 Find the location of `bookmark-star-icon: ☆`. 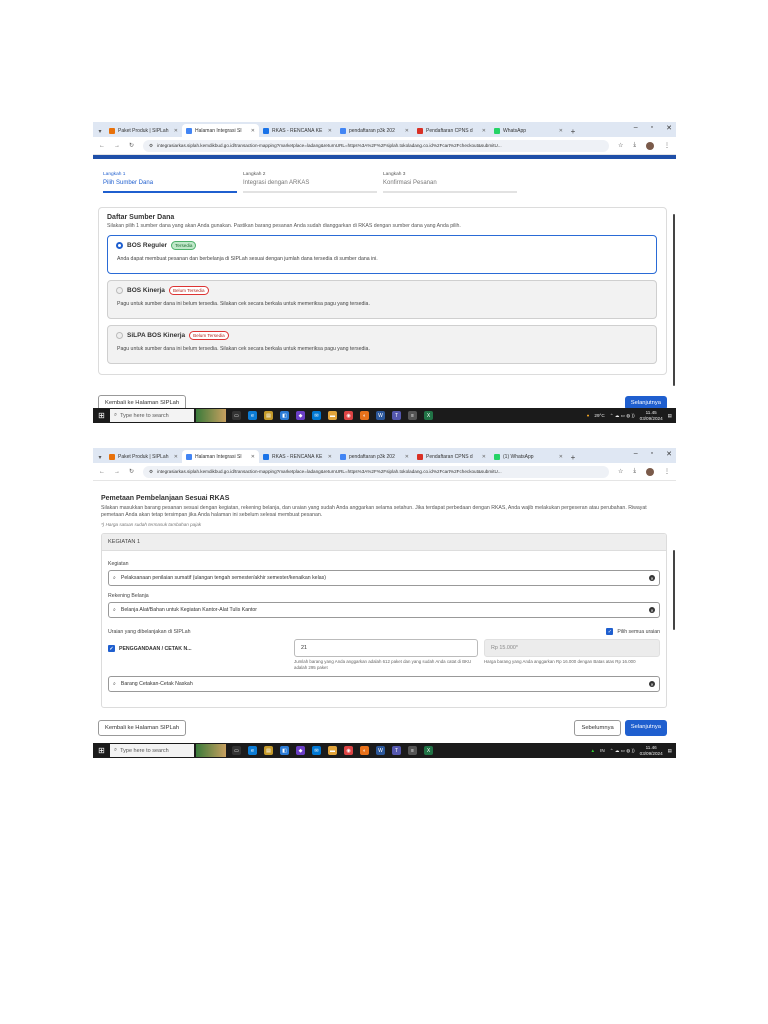

bookmark-star-icon: ☆ is located at coordinates (620, 472).